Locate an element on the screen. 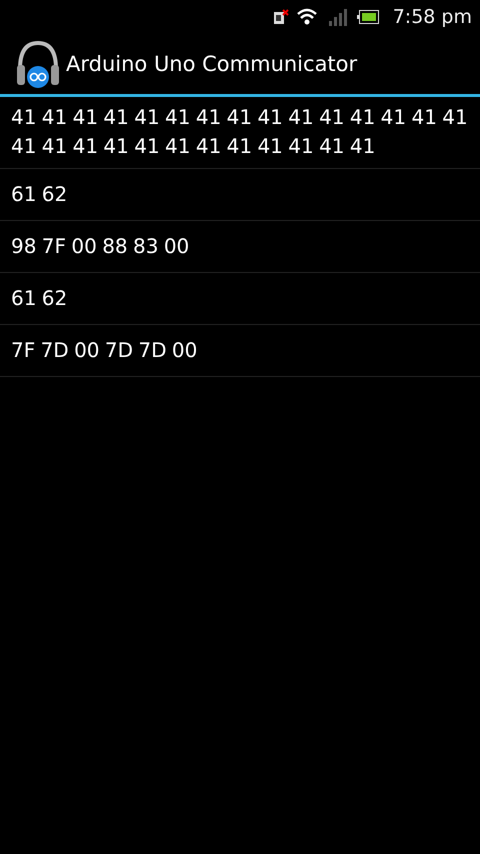 Image resolution: width=480 pixels, height=854 pixels. message-row: 98 7F 00 88 83 00 is located at coordinates (240, 247).